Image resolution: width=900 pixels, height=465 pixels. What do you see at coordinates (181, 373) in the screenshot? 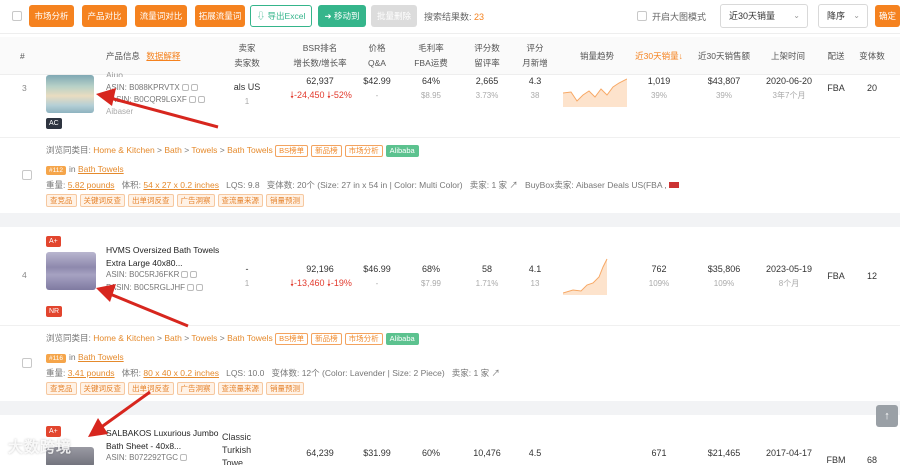
I see `volume-value: 80 x 40 x 0.2 inches` at bounding box center [181, 373].